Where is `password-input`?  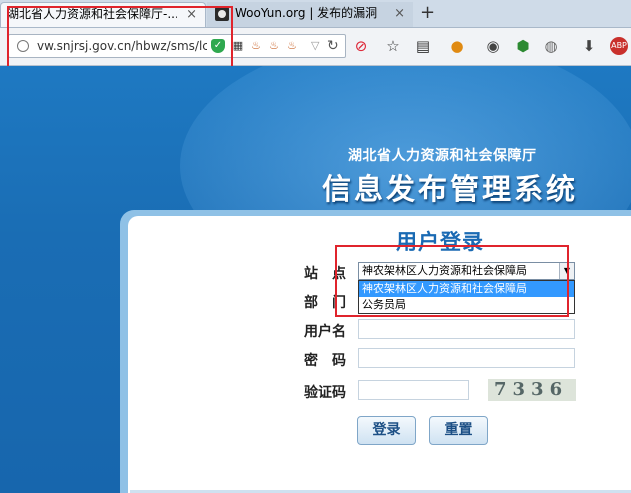 password-input is located at coordinates (466, 358).